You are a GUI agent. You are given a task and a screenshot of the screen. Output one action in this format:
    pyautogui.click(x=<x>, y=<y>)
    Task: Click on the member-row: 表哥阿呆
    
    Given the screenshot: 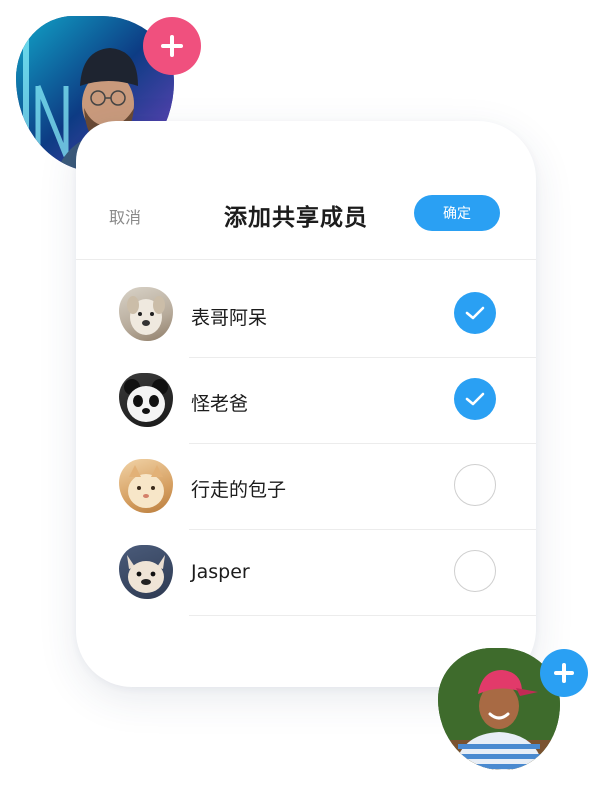 What is the action you would take?
    pyautogui.click(x=306, y=316)
    